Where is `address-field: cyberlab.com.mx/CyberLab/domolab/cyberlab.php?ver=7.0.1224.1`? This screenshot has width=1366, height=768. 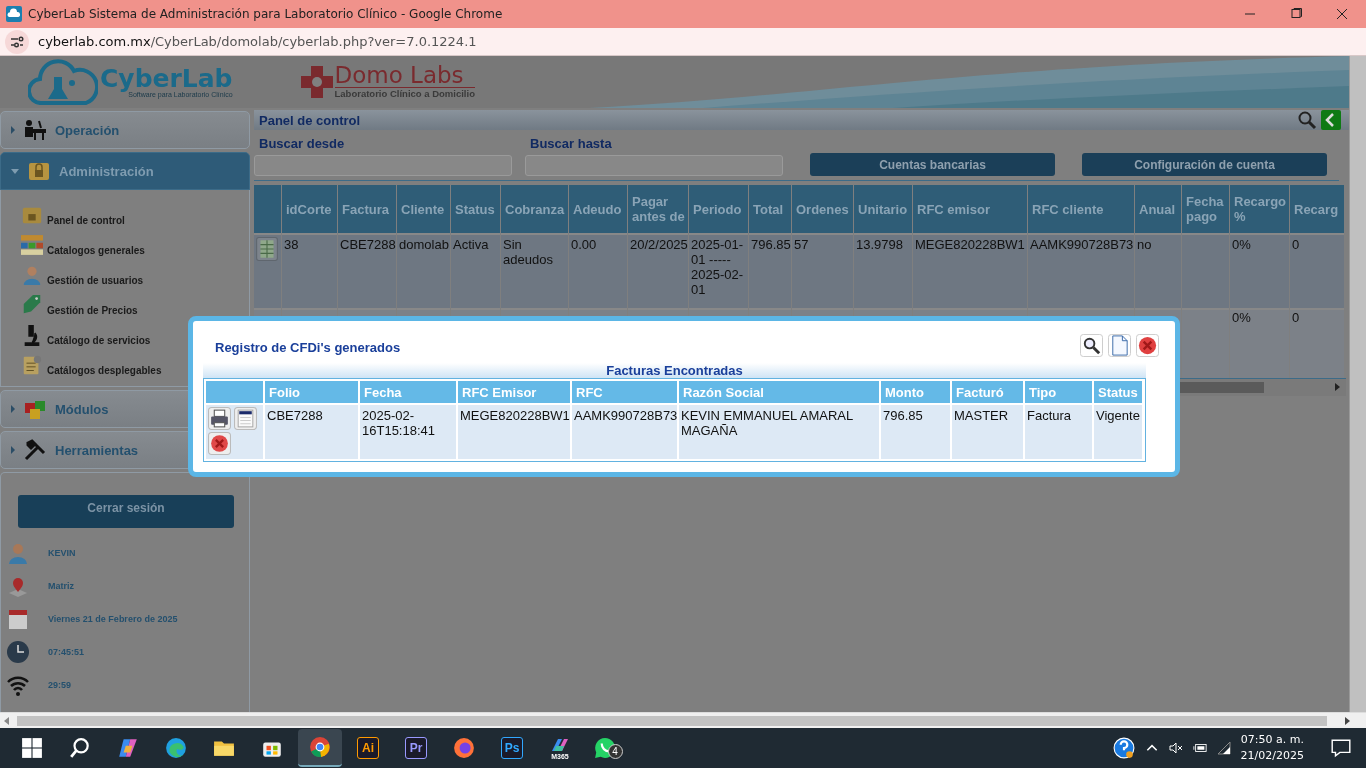
address-field: cyberlab.com.mx/CyberLab/domolab/cyberlab.php?ver=7.0.1224.1 is located at coordinates (257, 41).